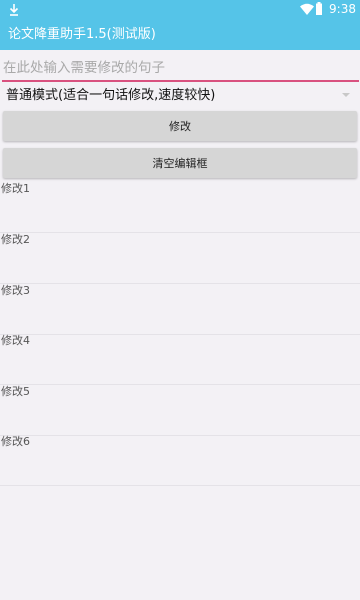 Image resolution: width=360 pixels, height=600 pixels. I want to click on app-bar: 论文降重助手1.5(测试版), so click(180, 35).